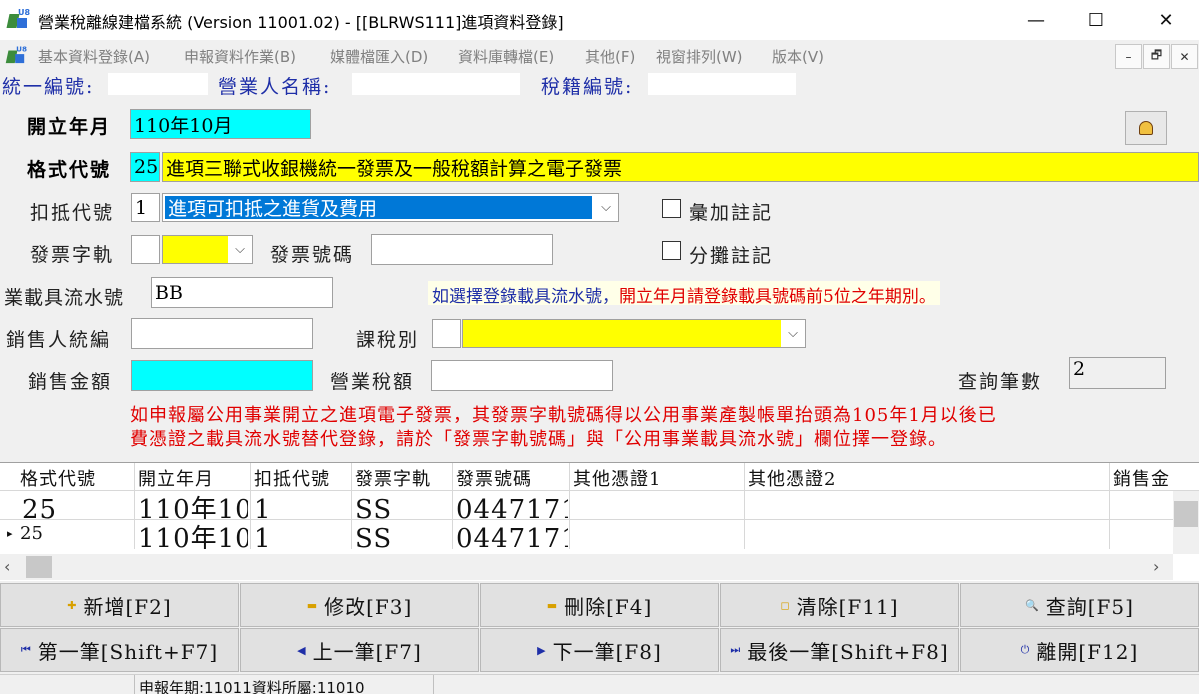 The height and width of the screenshot is (694, 1199). I want to click on grid-header-other-voucher-2: 其他憑證2, so click(792, 478).